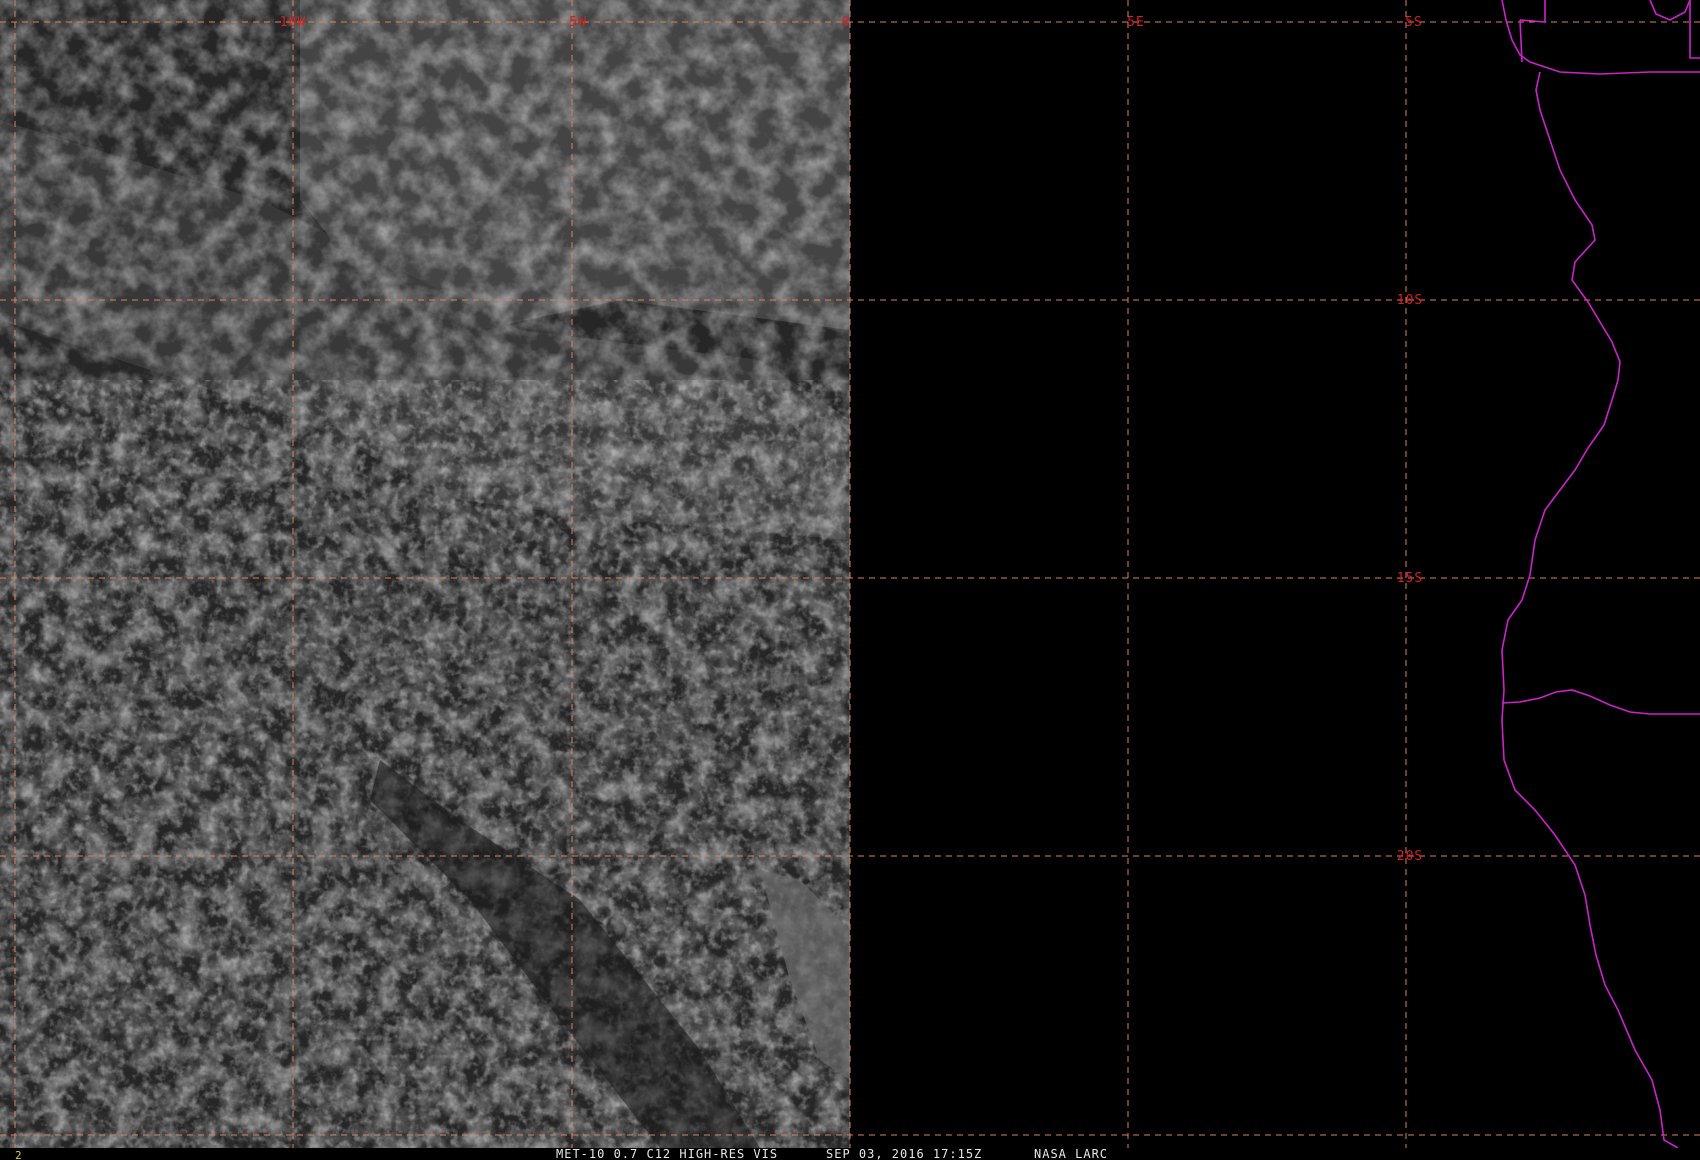 Image resolution: width=1700 pixels, height=1160 pixels. I want to click on lon-label-10w: 10W, so click(293, 22).